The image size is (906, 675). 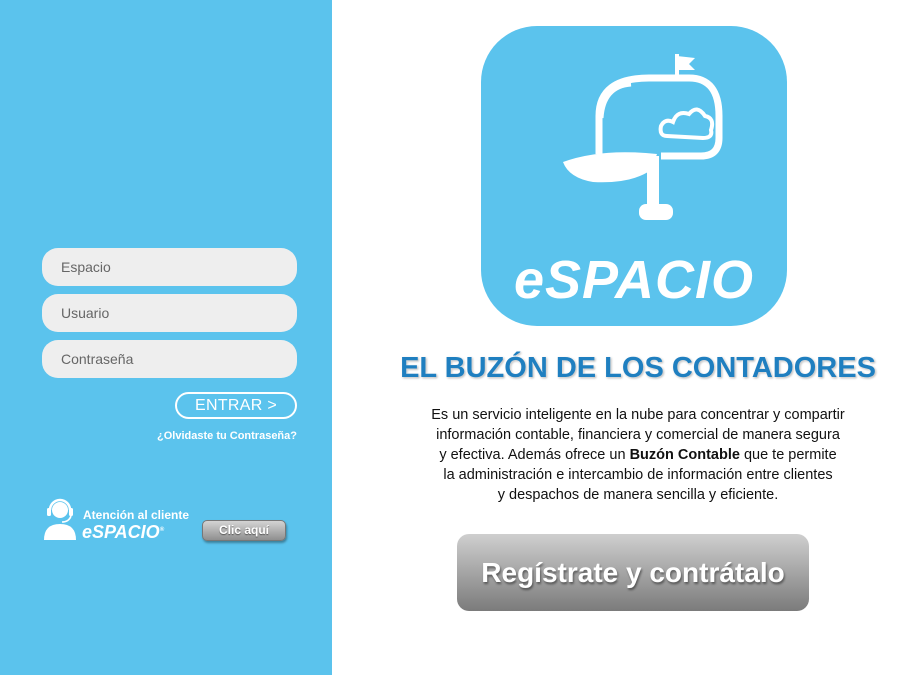 What do you see at coordinates (643, 137) in the screenshot?
I see `mailbox-cloud-icon` at bounding box center [643, 137].